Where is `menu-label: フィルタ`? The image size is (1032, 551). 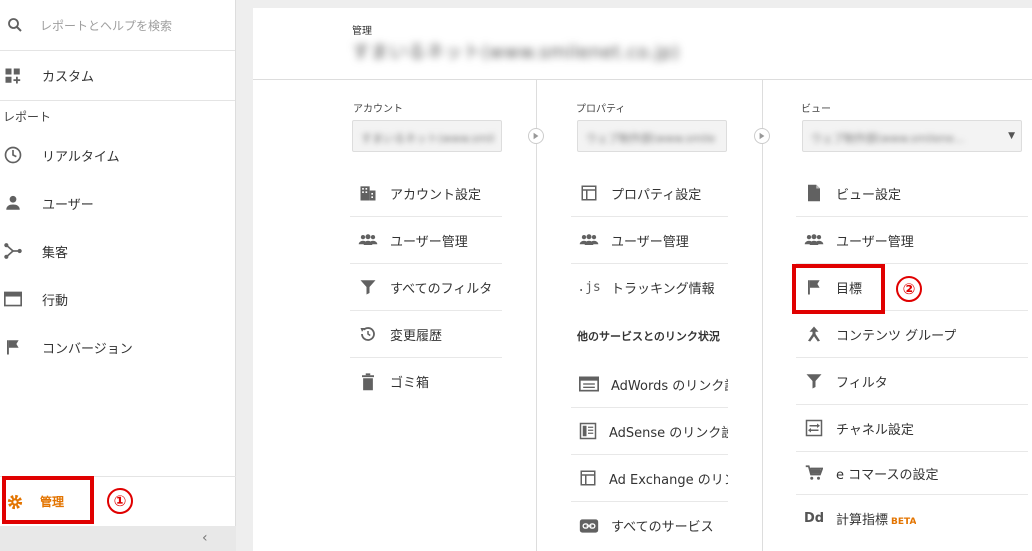 menu-label: フィルタ is located at coordinates (862, 383).